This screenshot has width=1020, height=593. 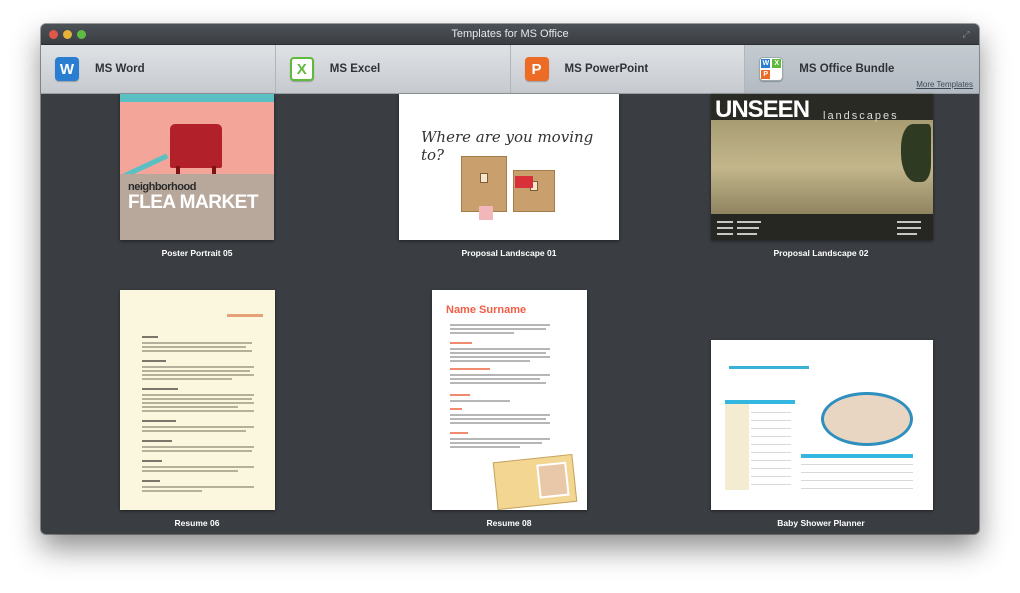 I want to click on powerpoint-icon: P, so click(x=536, y=69).